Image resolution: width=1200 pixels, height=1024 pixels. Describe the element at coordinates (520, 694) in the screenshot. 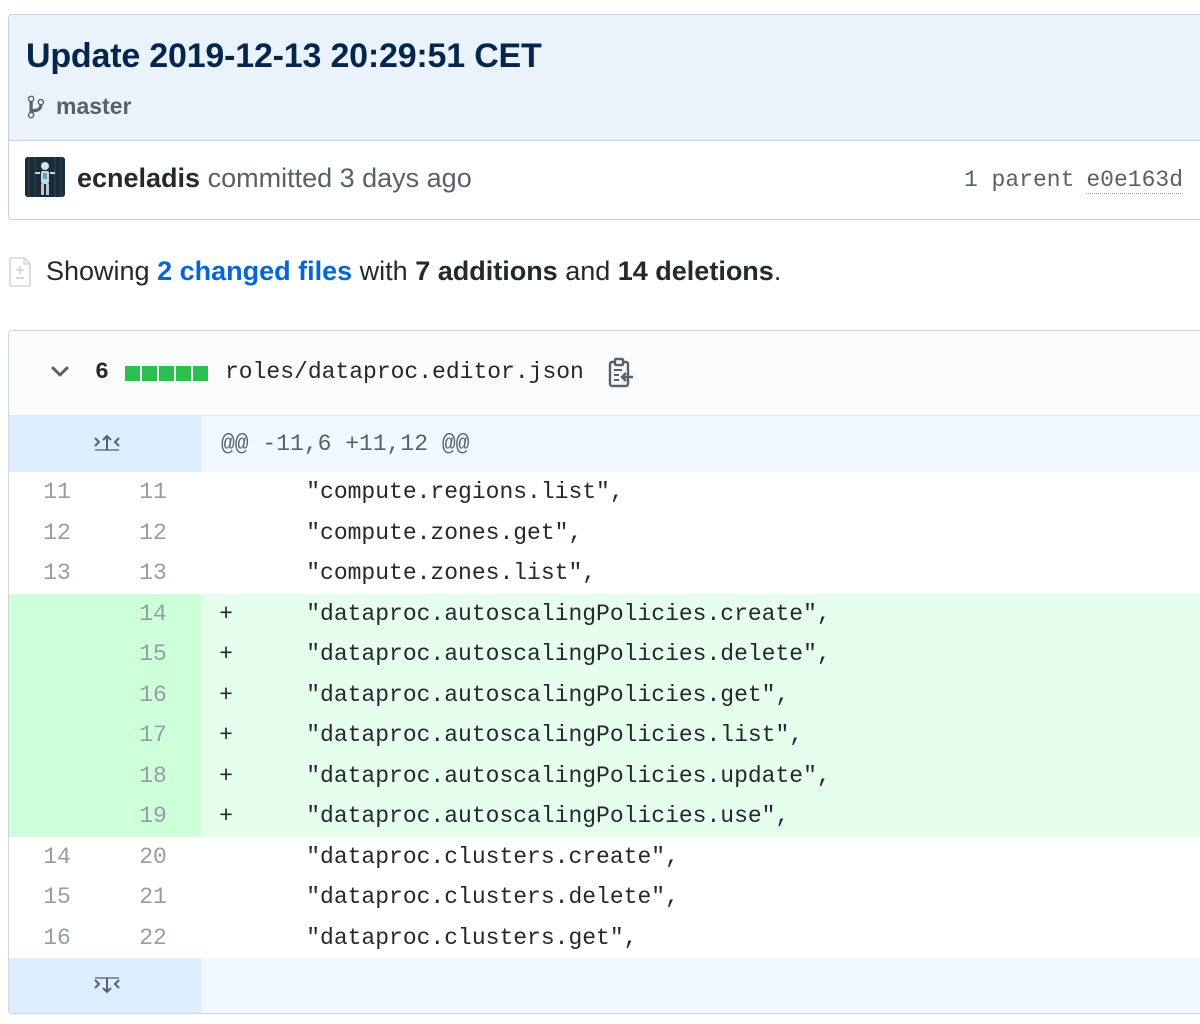

I see `code-line: "dataproc.autoscalingPolicies.get",` at that location.